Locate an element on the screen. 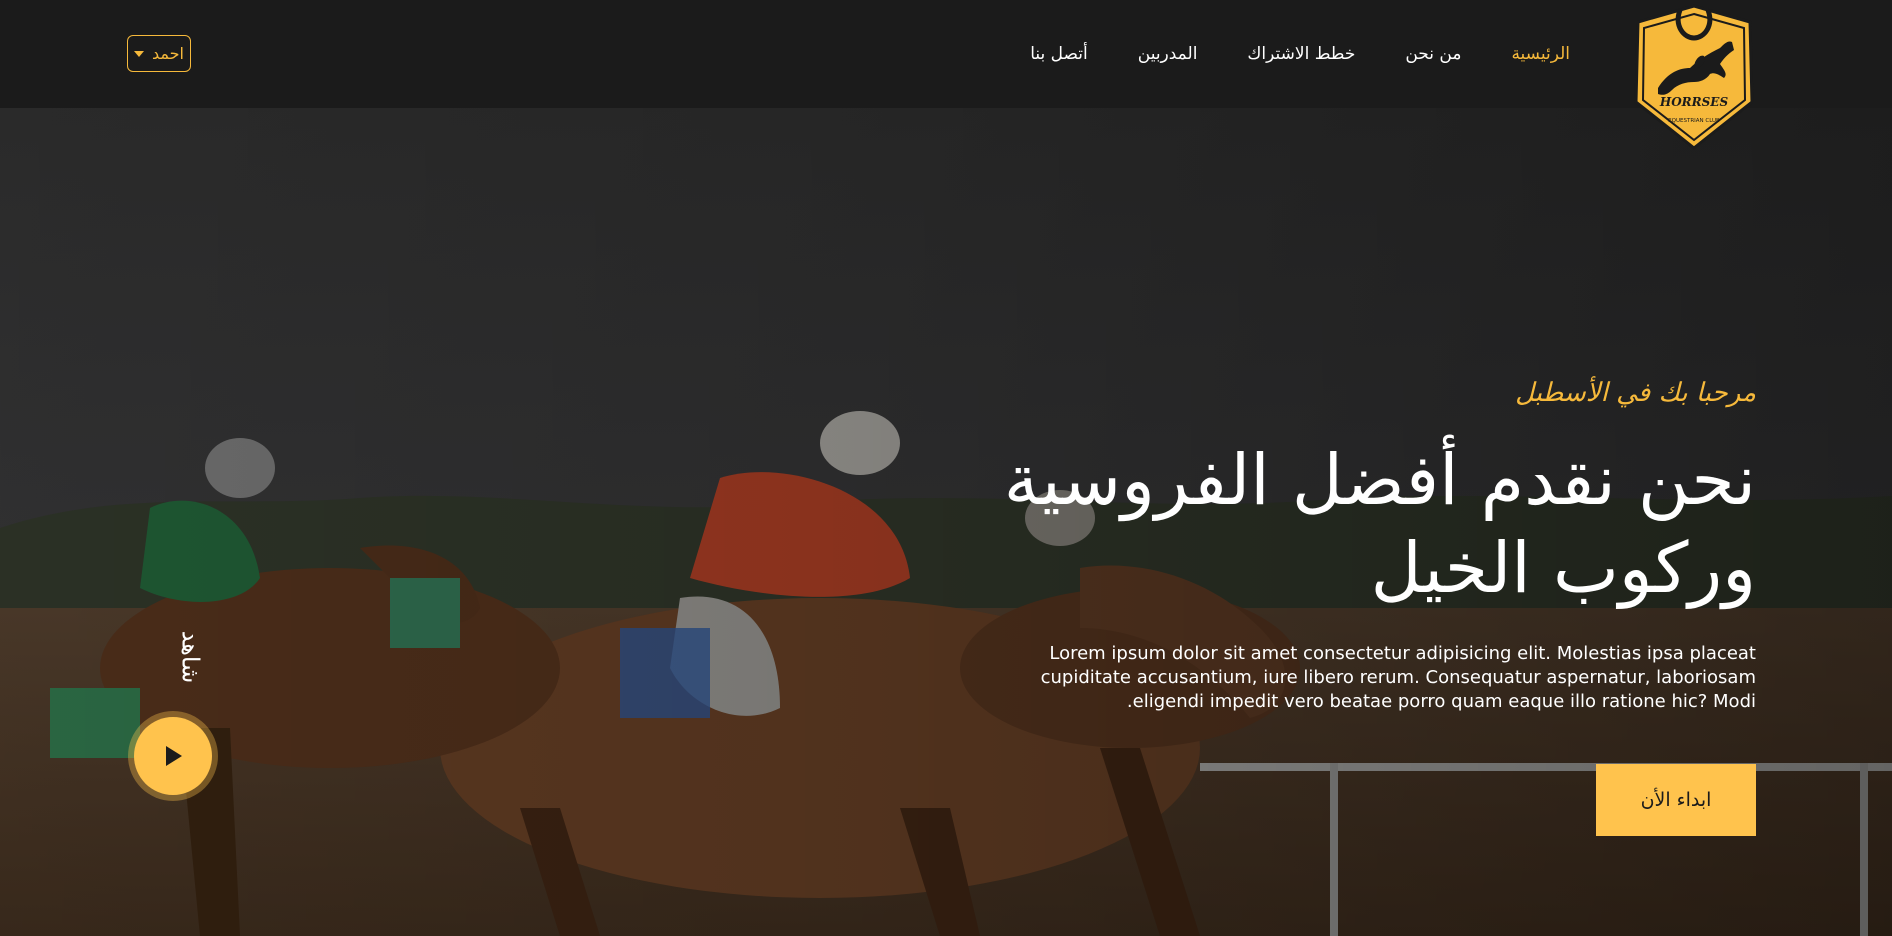  user-name: احمد is located at coordinates (168, 53).